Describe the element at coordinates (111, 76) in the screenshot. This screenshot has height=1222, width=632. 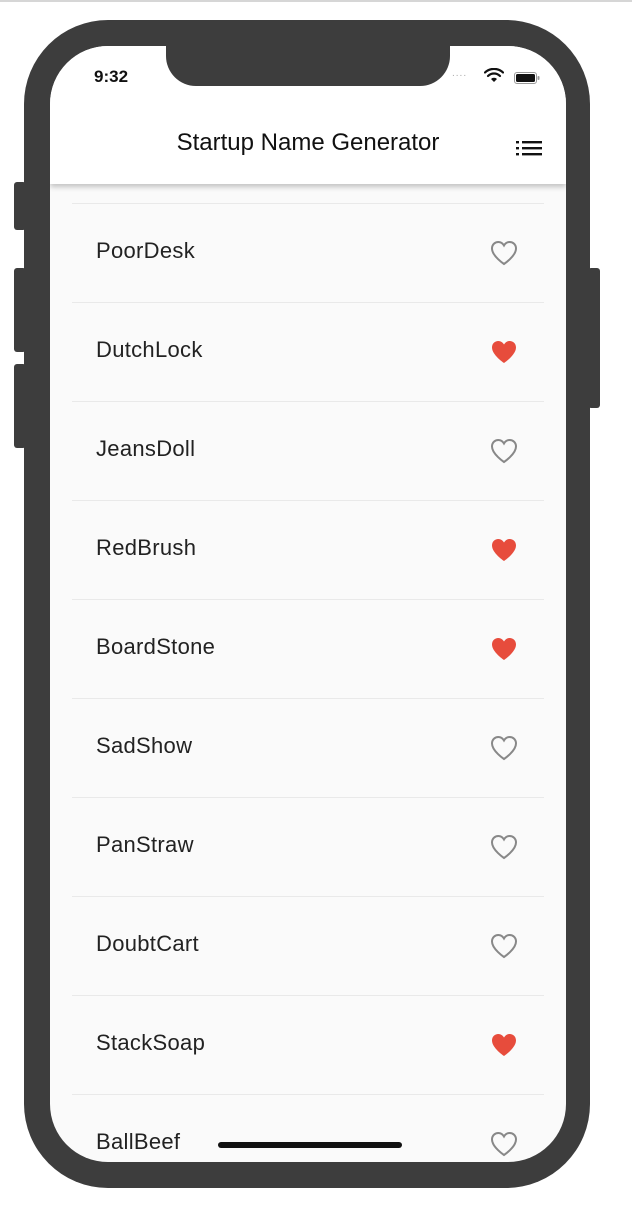
I see `status-time: 9:32` at that location.